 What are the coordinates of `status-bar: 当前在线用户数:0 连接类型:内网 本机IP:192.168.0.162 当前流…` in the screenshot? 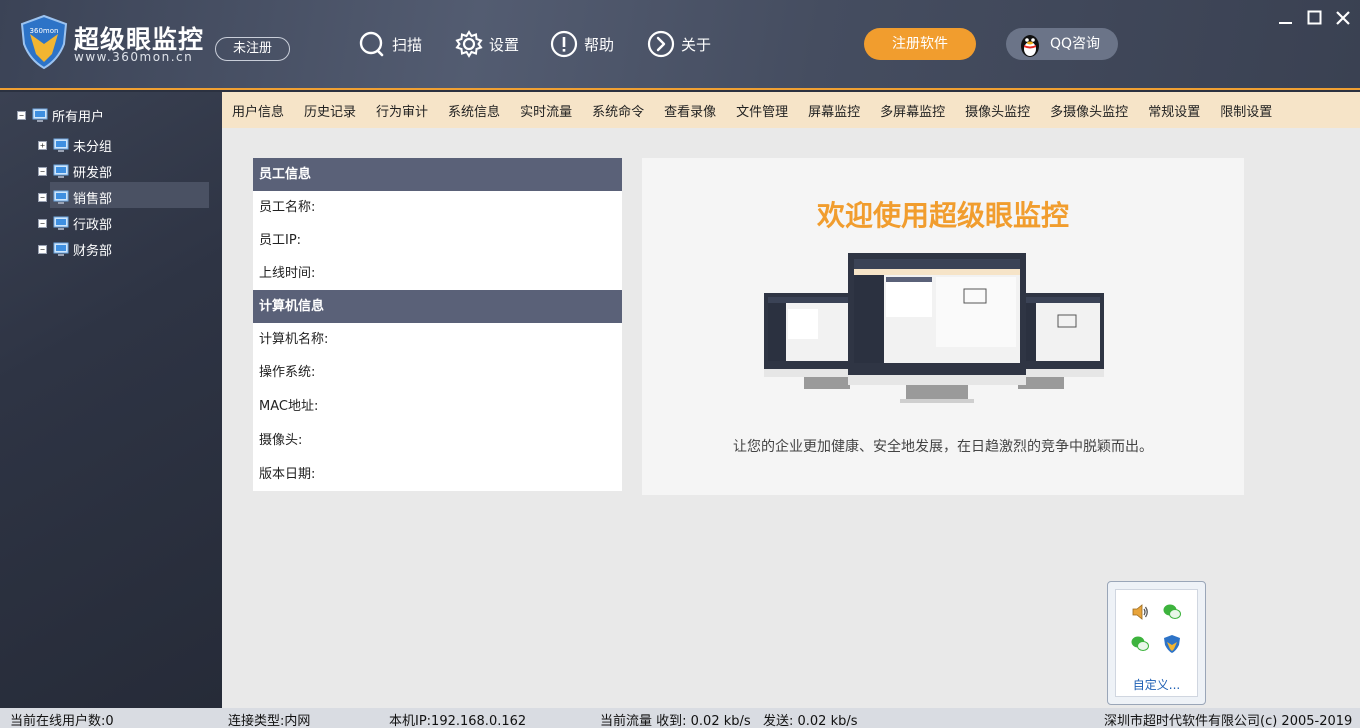 It's located at (680, 718).